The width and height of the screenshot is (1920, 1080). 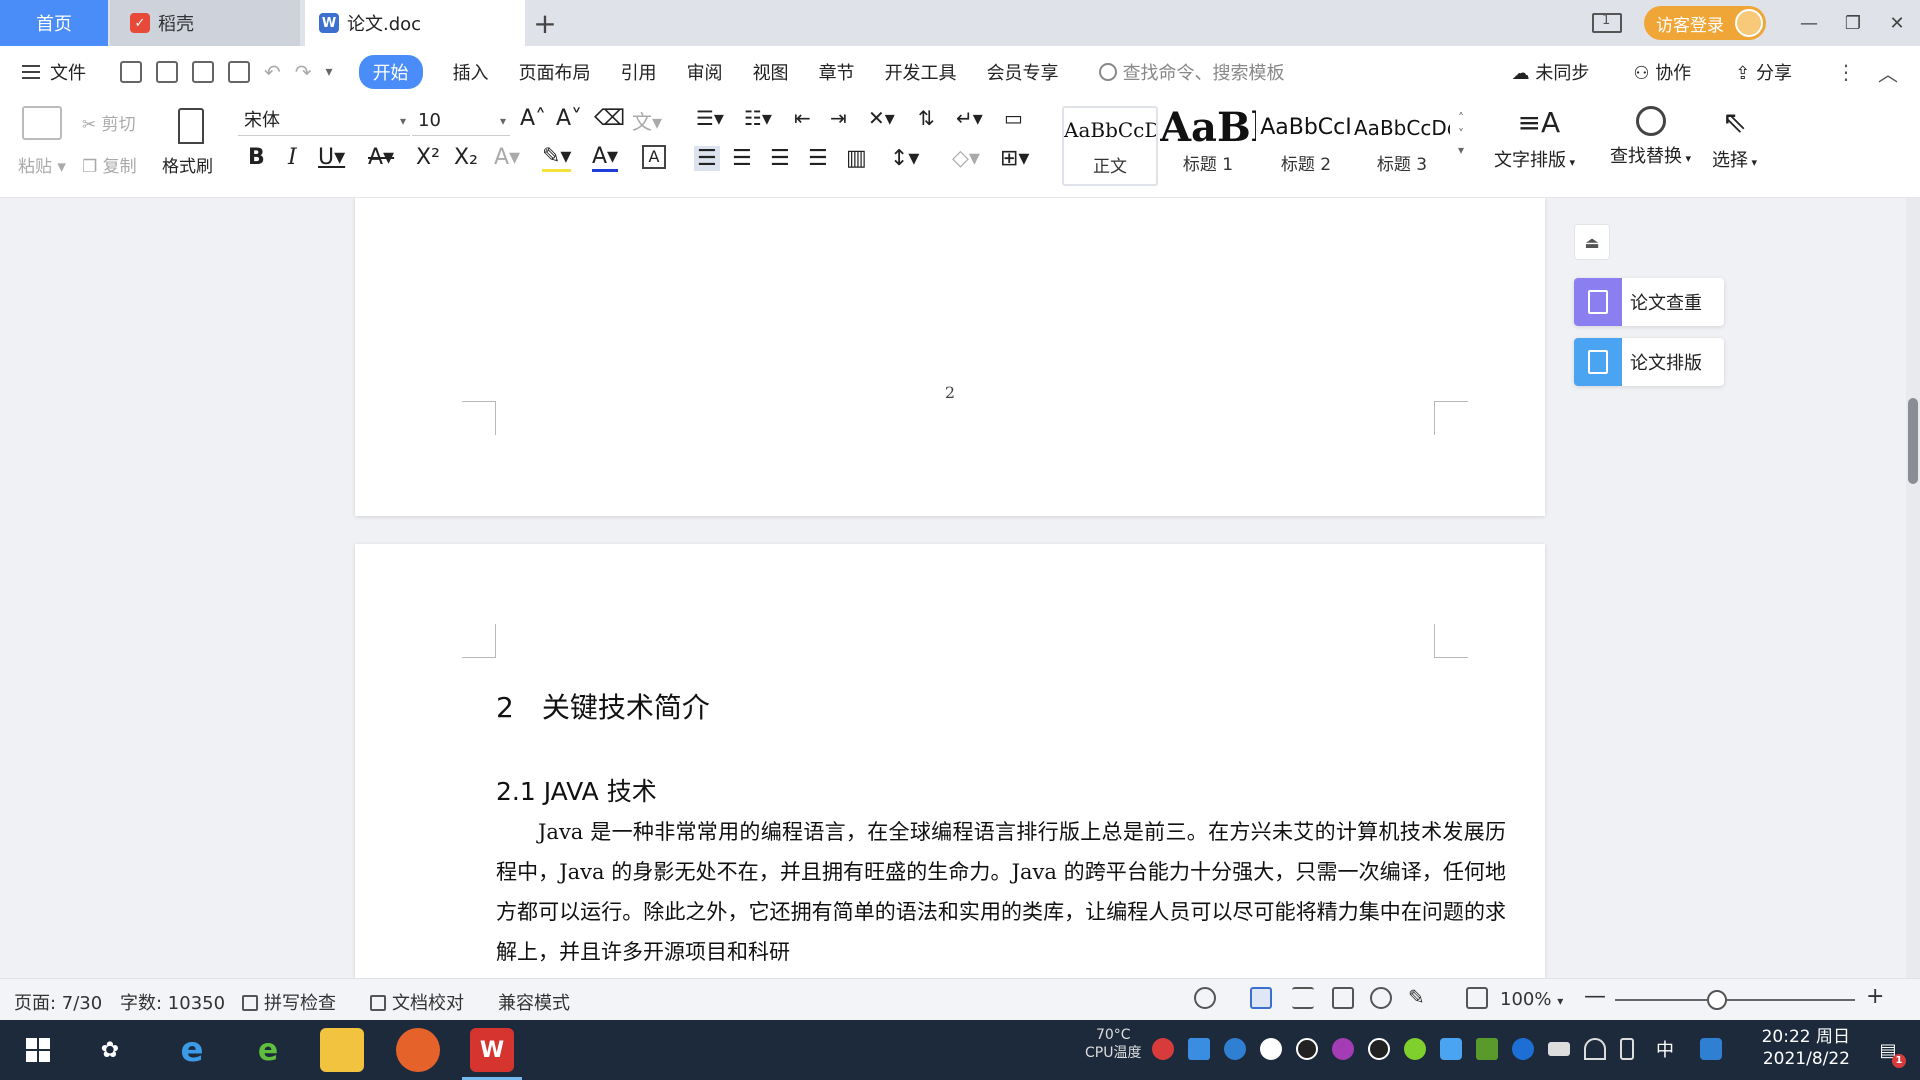 I want to click on sync-button: ☁ 未同步, so click(x=1562, y=72).